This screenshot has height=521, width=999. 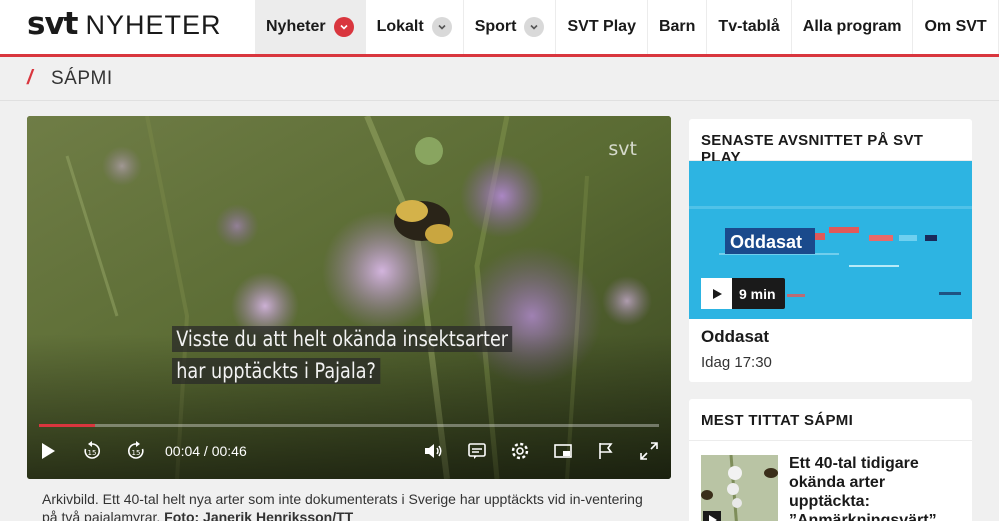 I want to click on video-subtitle-line2: har upptäckts i Pajala?, so click(x=276, y=371).